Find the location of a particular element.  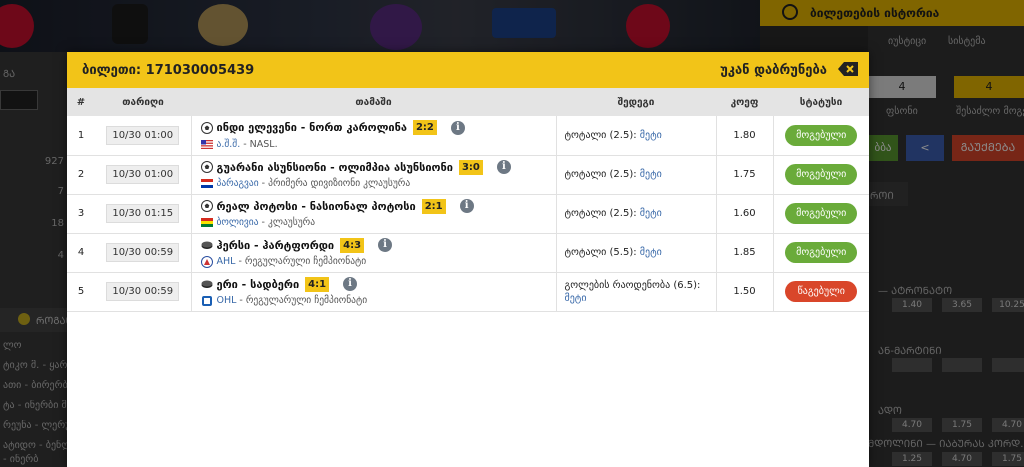

match-teams: რეალ პოტოსი - ნასიონალ პოტოსი is located at coordinates (316, 206).